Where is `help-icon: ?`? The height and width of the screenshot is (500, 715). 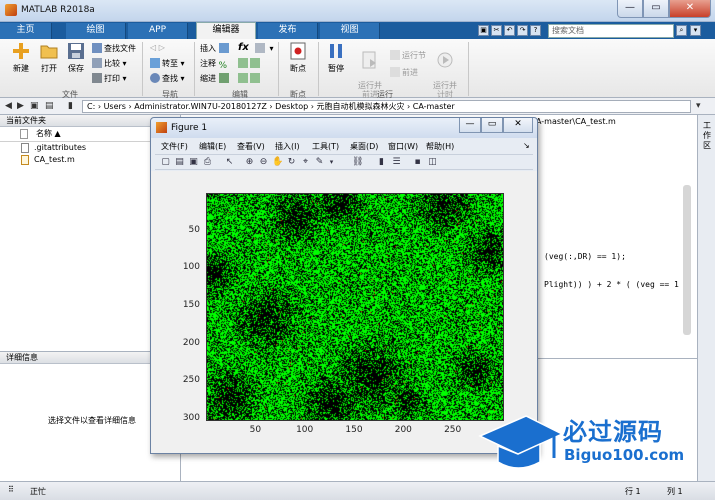 help-icon: ? is located at coordinates (535, 30).